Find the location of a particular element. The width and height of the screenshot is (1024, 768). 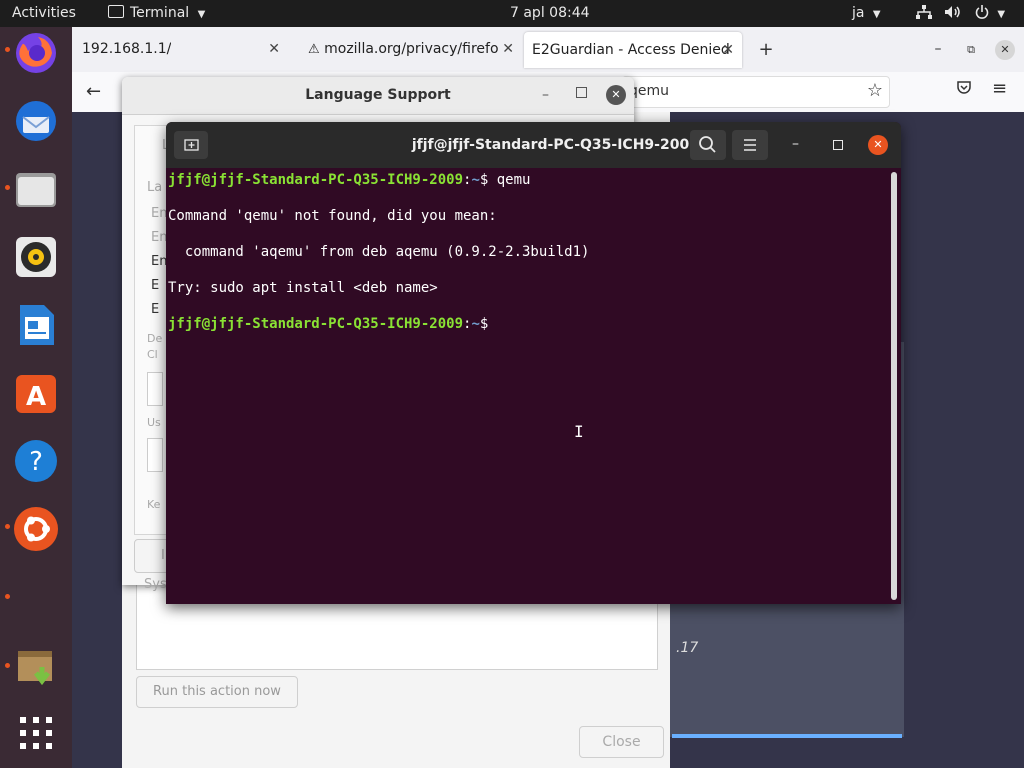

ubuntu-icon is located at coordinates (36, 529).